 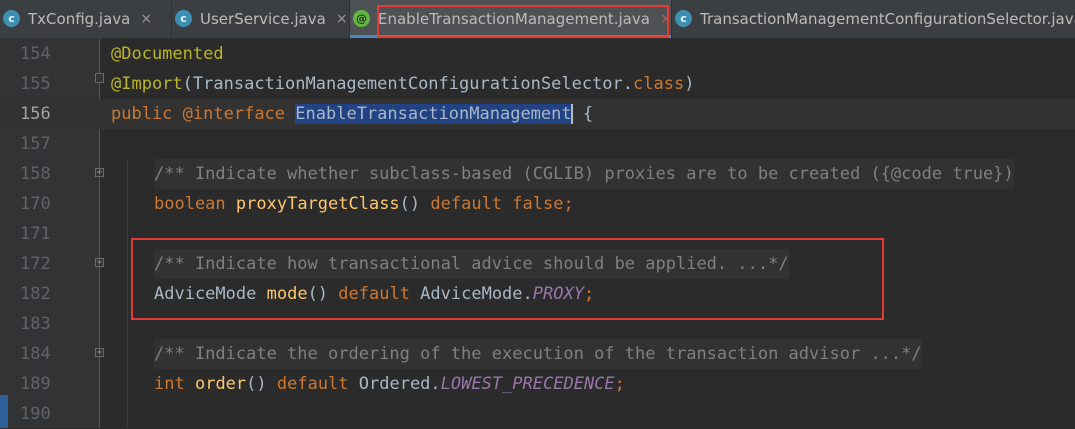 What do you see at coordinates (433, 114) in the screenshot?
I see `selected-identifier: EnableTransactionManagement` at bounding box center [433, 114].